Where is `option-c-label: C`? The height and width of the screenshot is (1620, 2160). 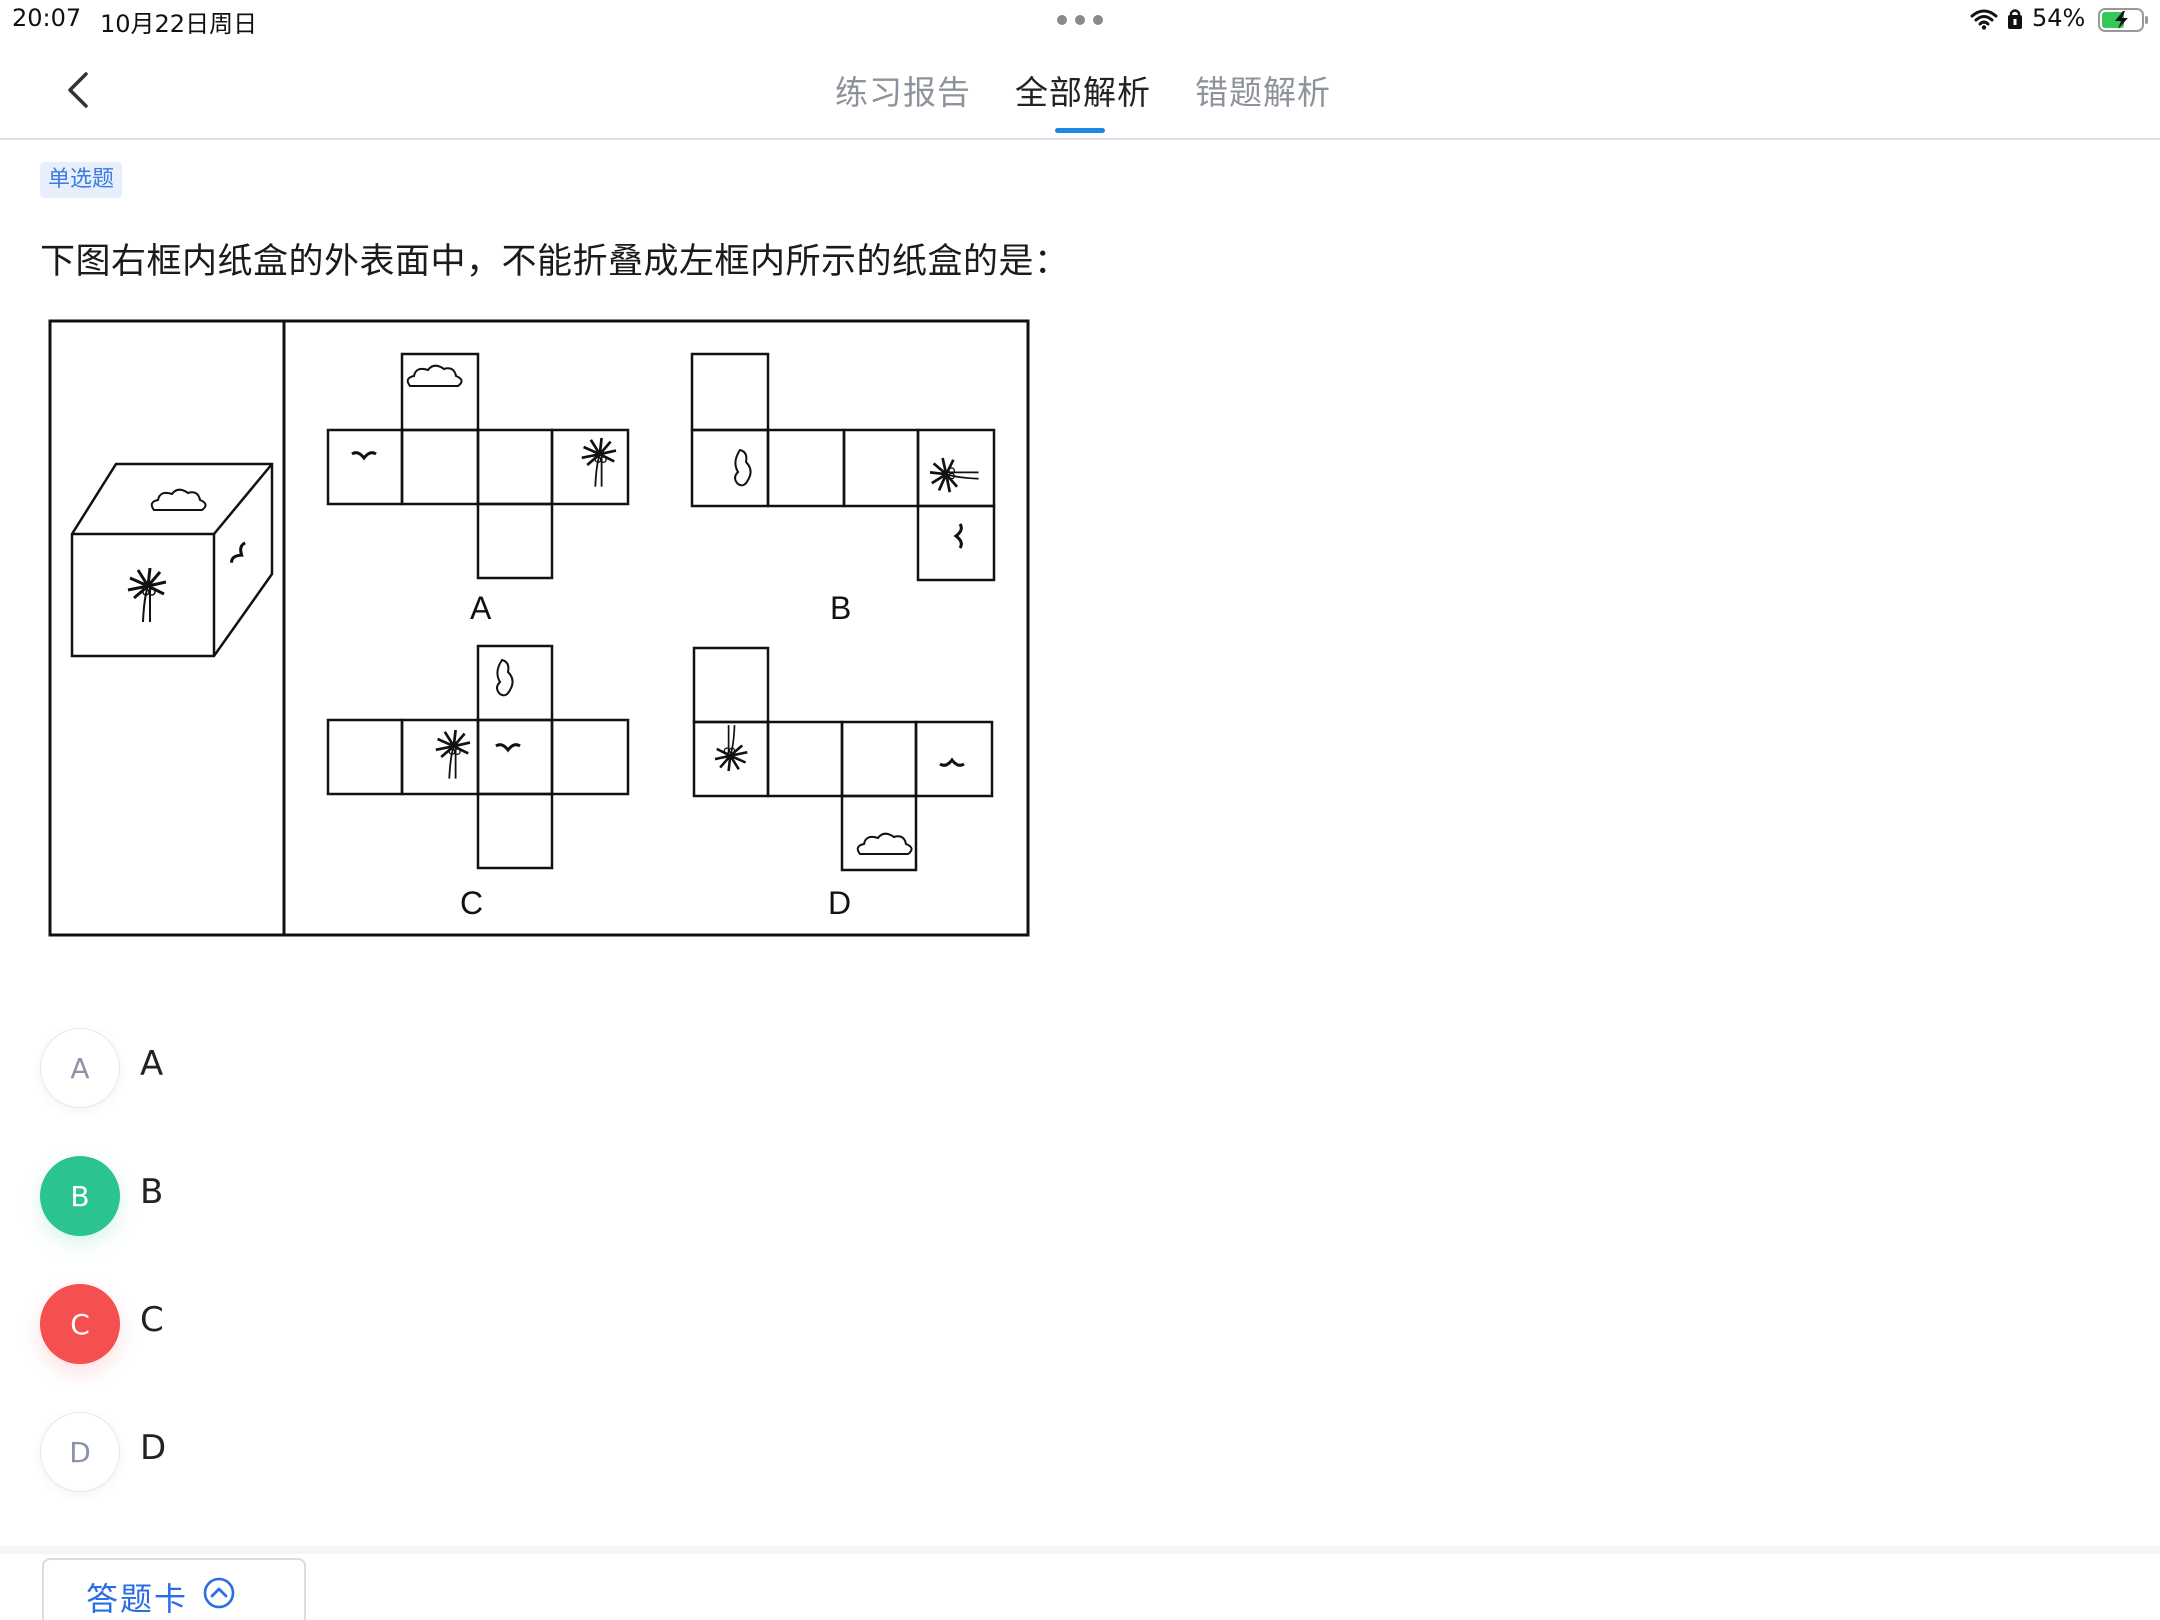 option-c-label: C is located at coordinates (152, 1320).